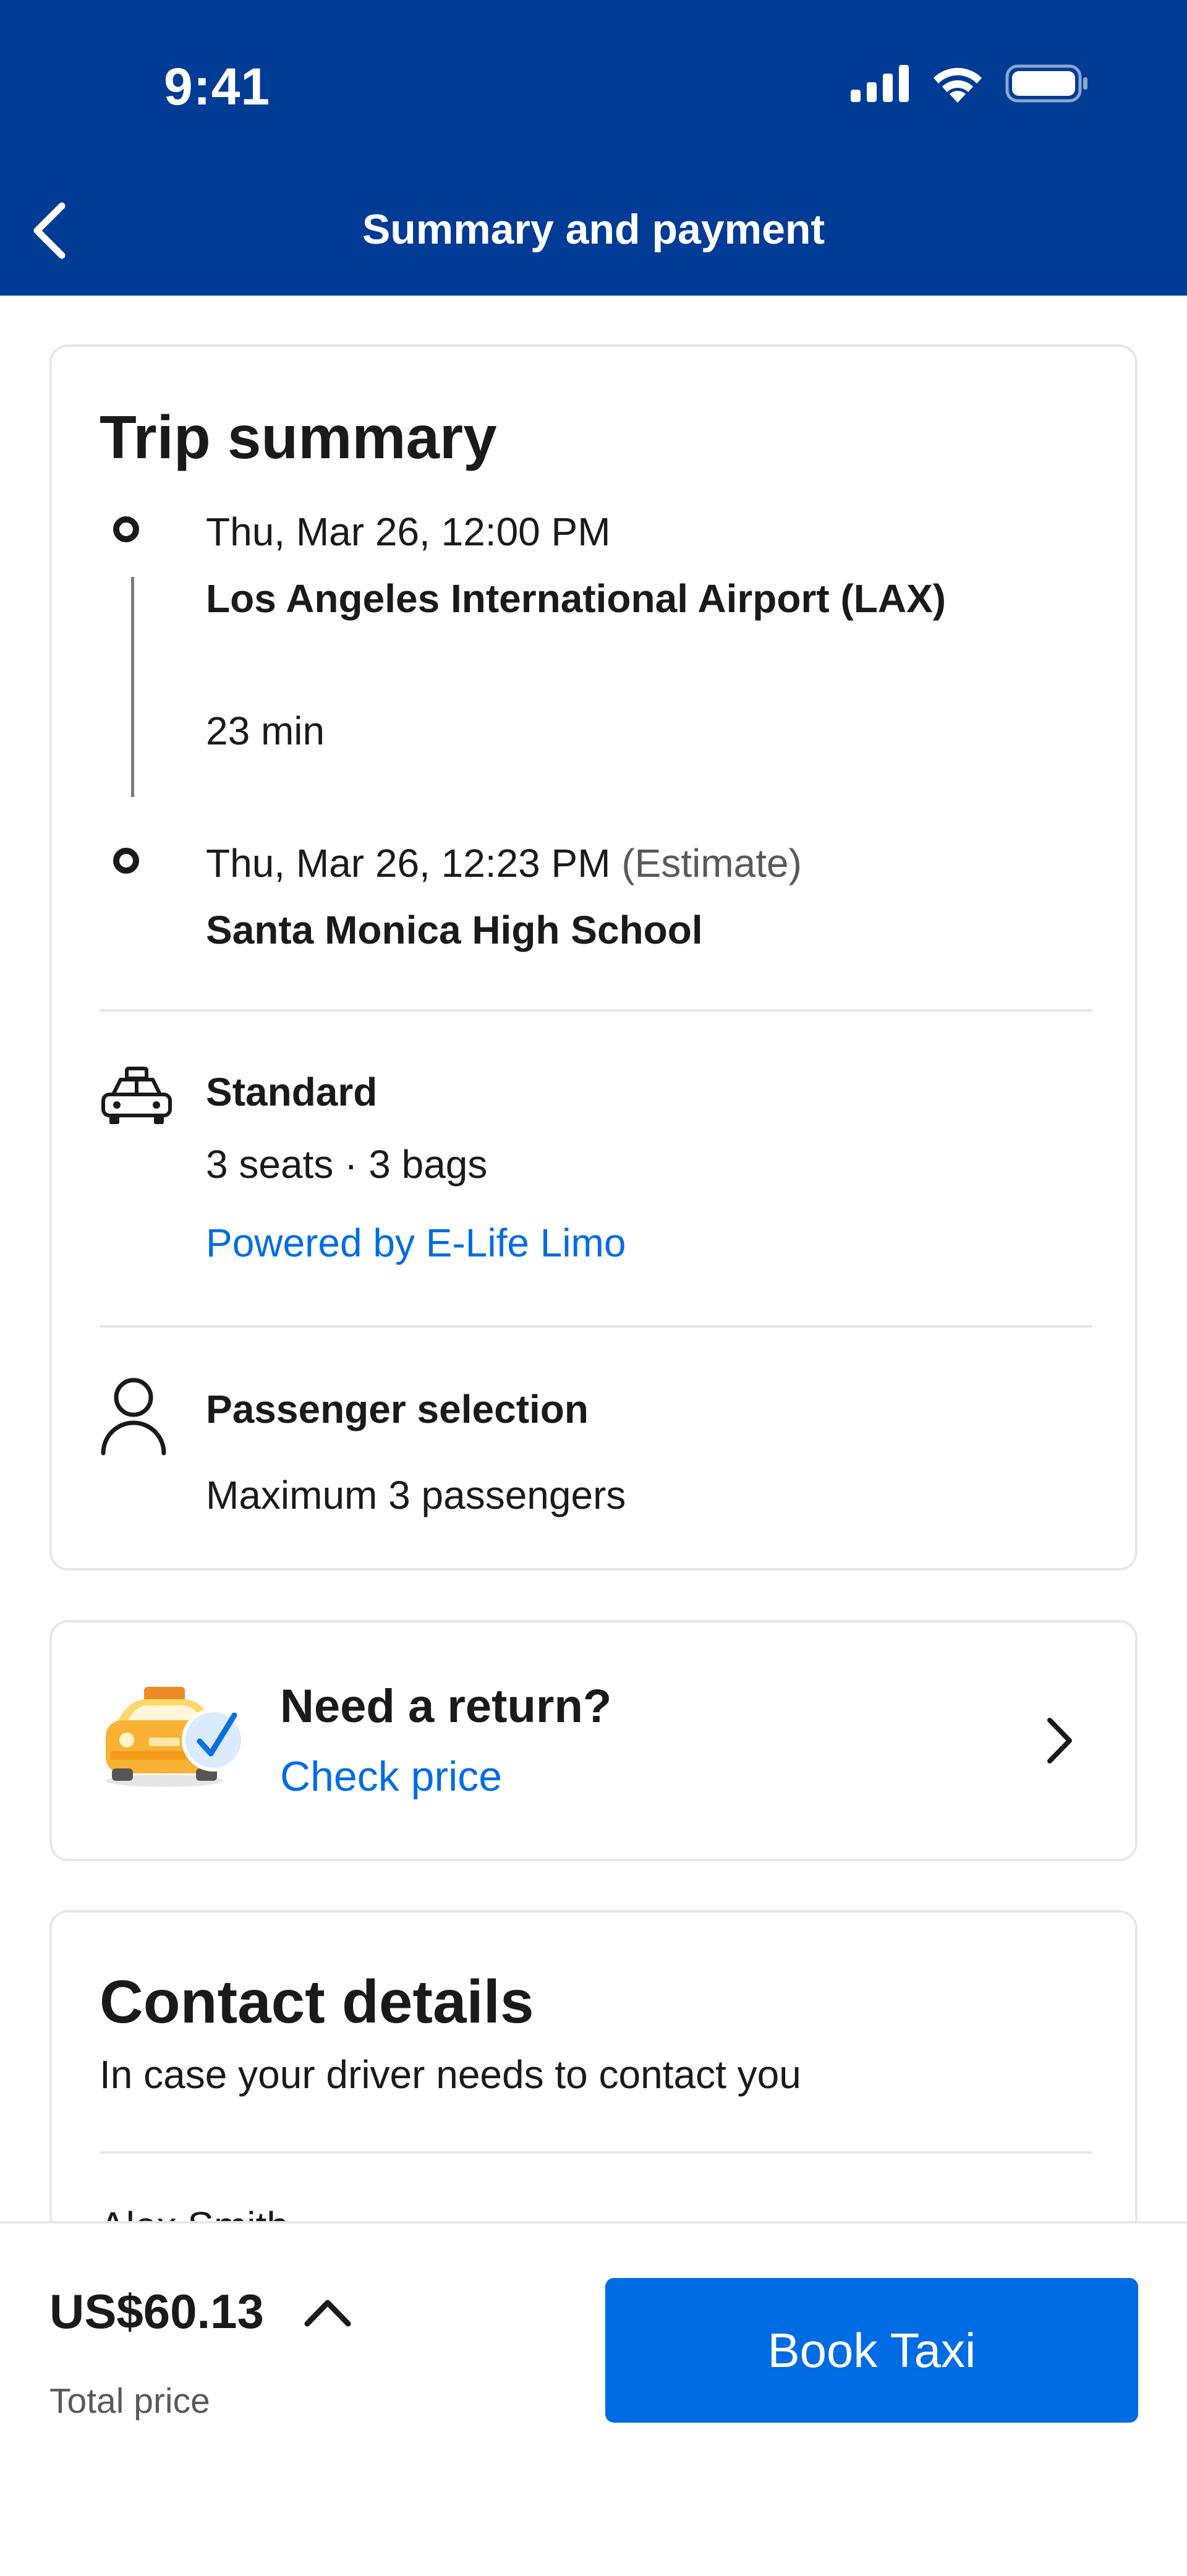 The height and width of the screenshot is (2576, 1187). What do you see at coordinates (446, 1706) in the screenshot?
I see `return-title: Need a return?` at bounding box center [446, 1706].